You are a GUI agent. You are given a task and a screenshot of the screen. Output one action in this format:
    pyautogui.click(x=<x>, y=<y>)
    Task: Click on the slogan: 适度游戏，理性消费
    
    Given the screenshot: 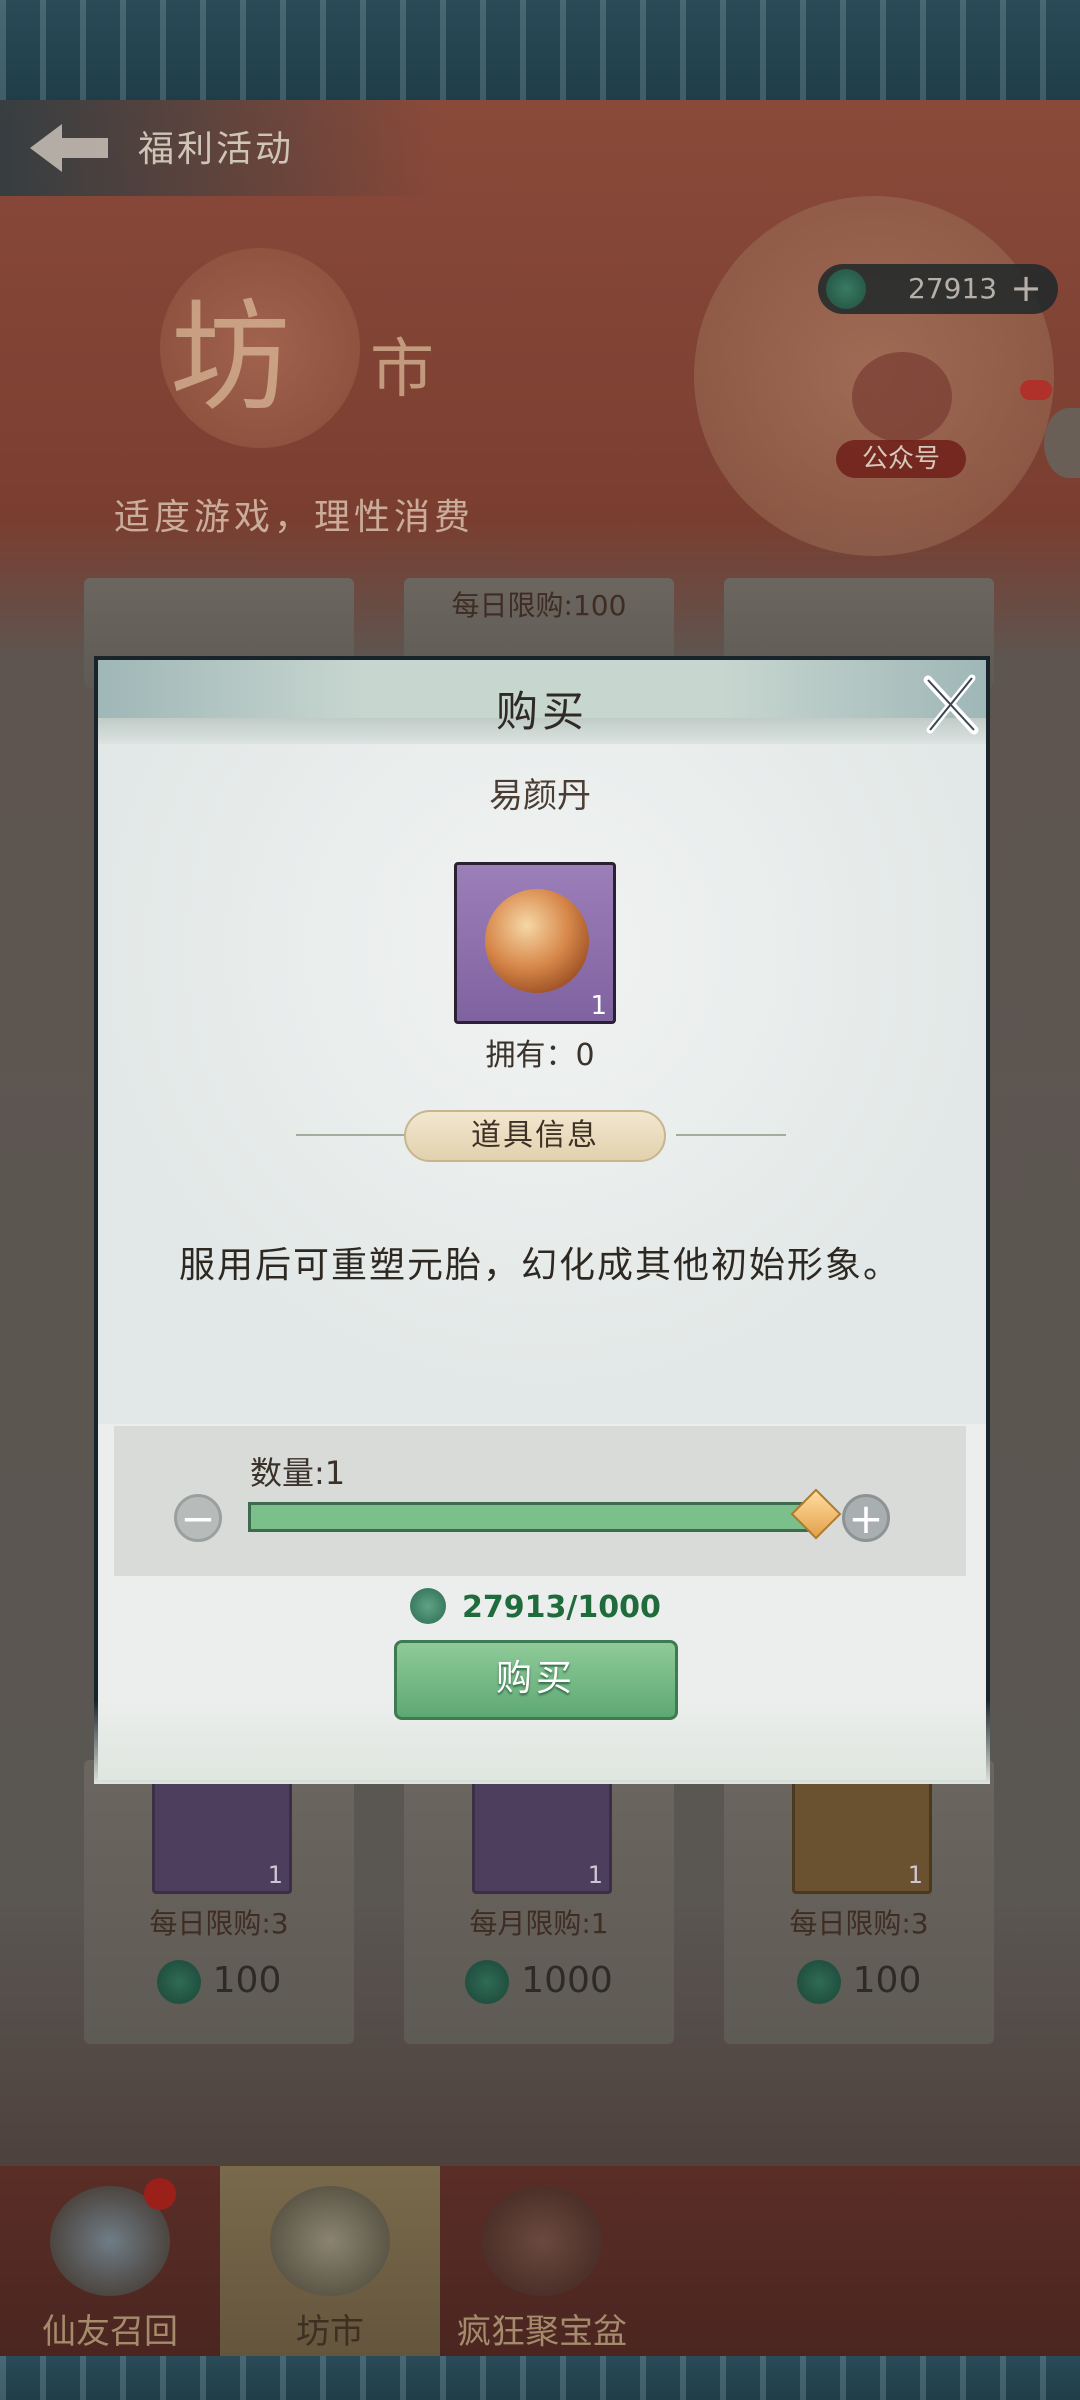 What is the action you would take?
    pyautogui.click(x=294, y=517)
    